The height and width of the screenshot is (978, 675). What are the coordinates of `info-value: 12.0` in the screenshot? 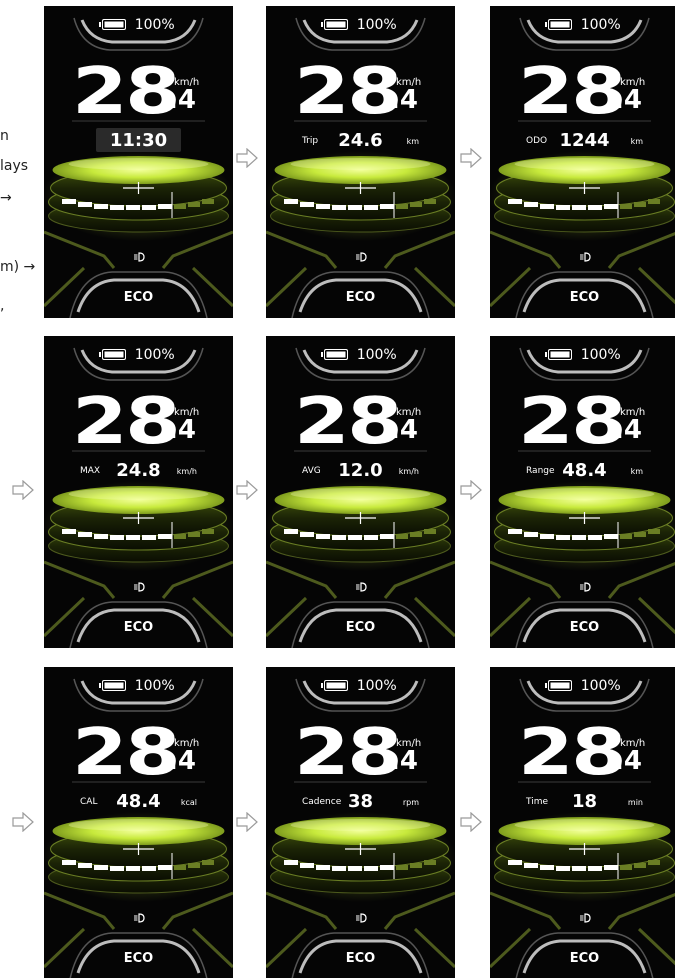 It's located at (360, 470).